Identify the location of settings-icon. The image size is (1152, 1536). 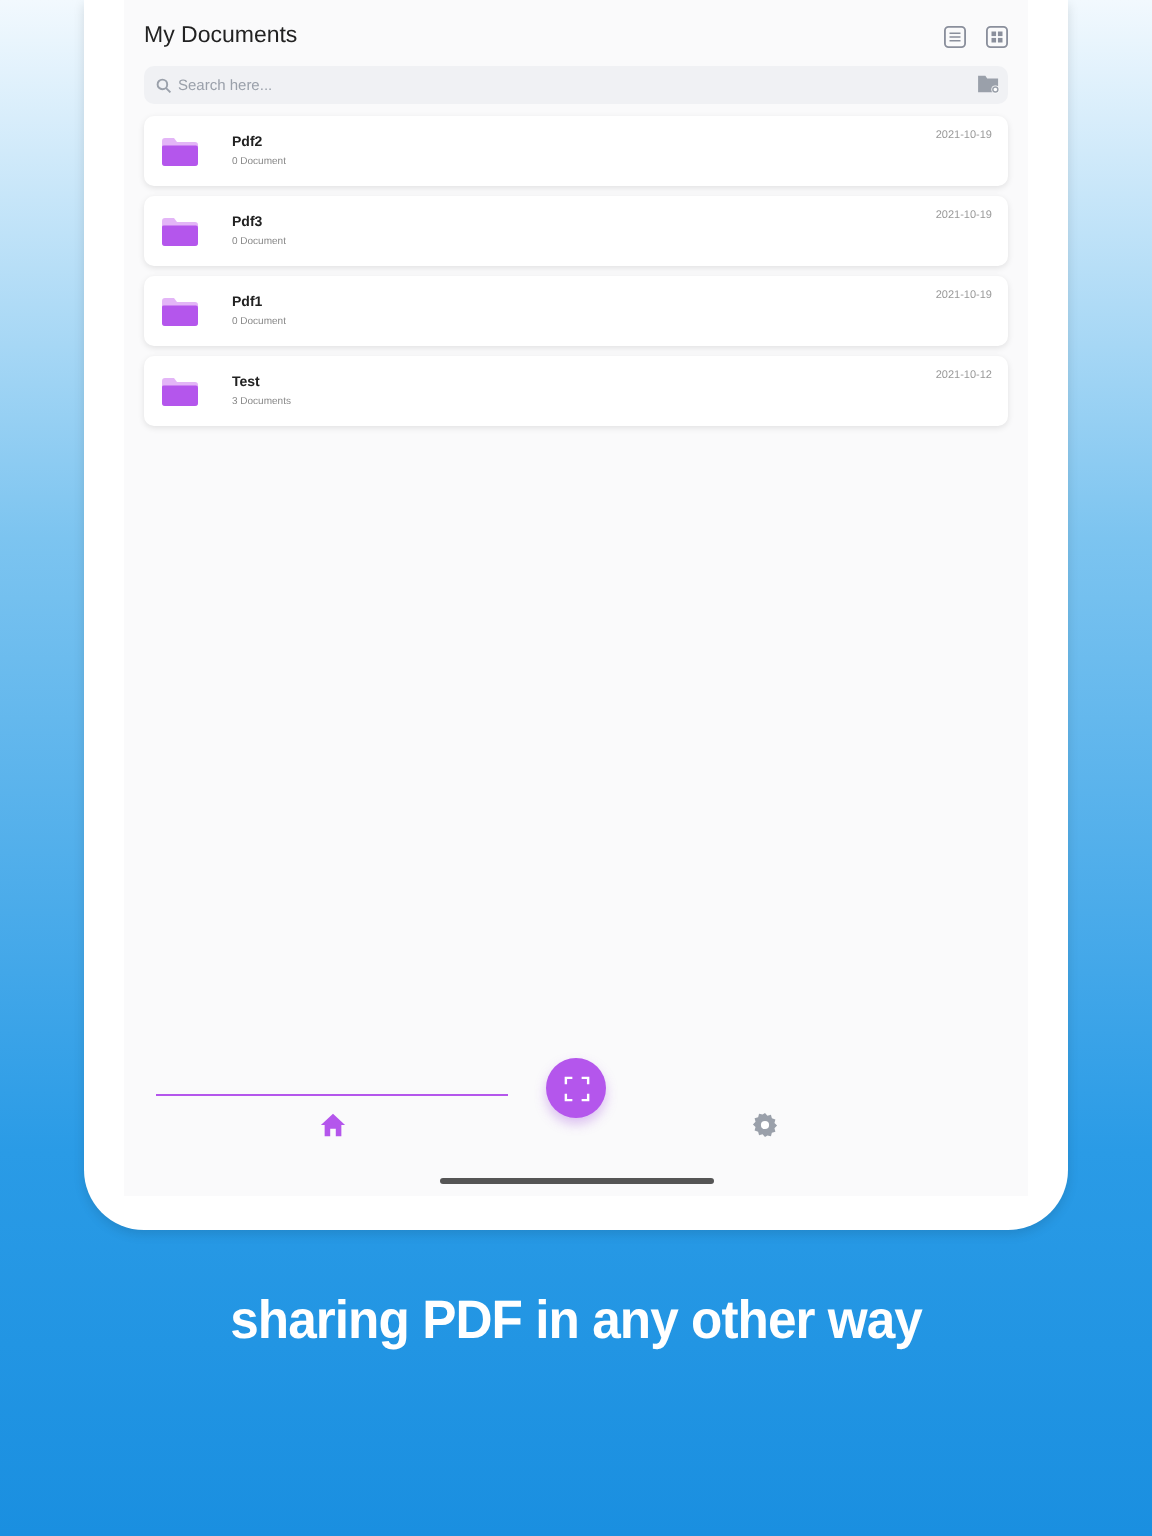
(764, 1125).